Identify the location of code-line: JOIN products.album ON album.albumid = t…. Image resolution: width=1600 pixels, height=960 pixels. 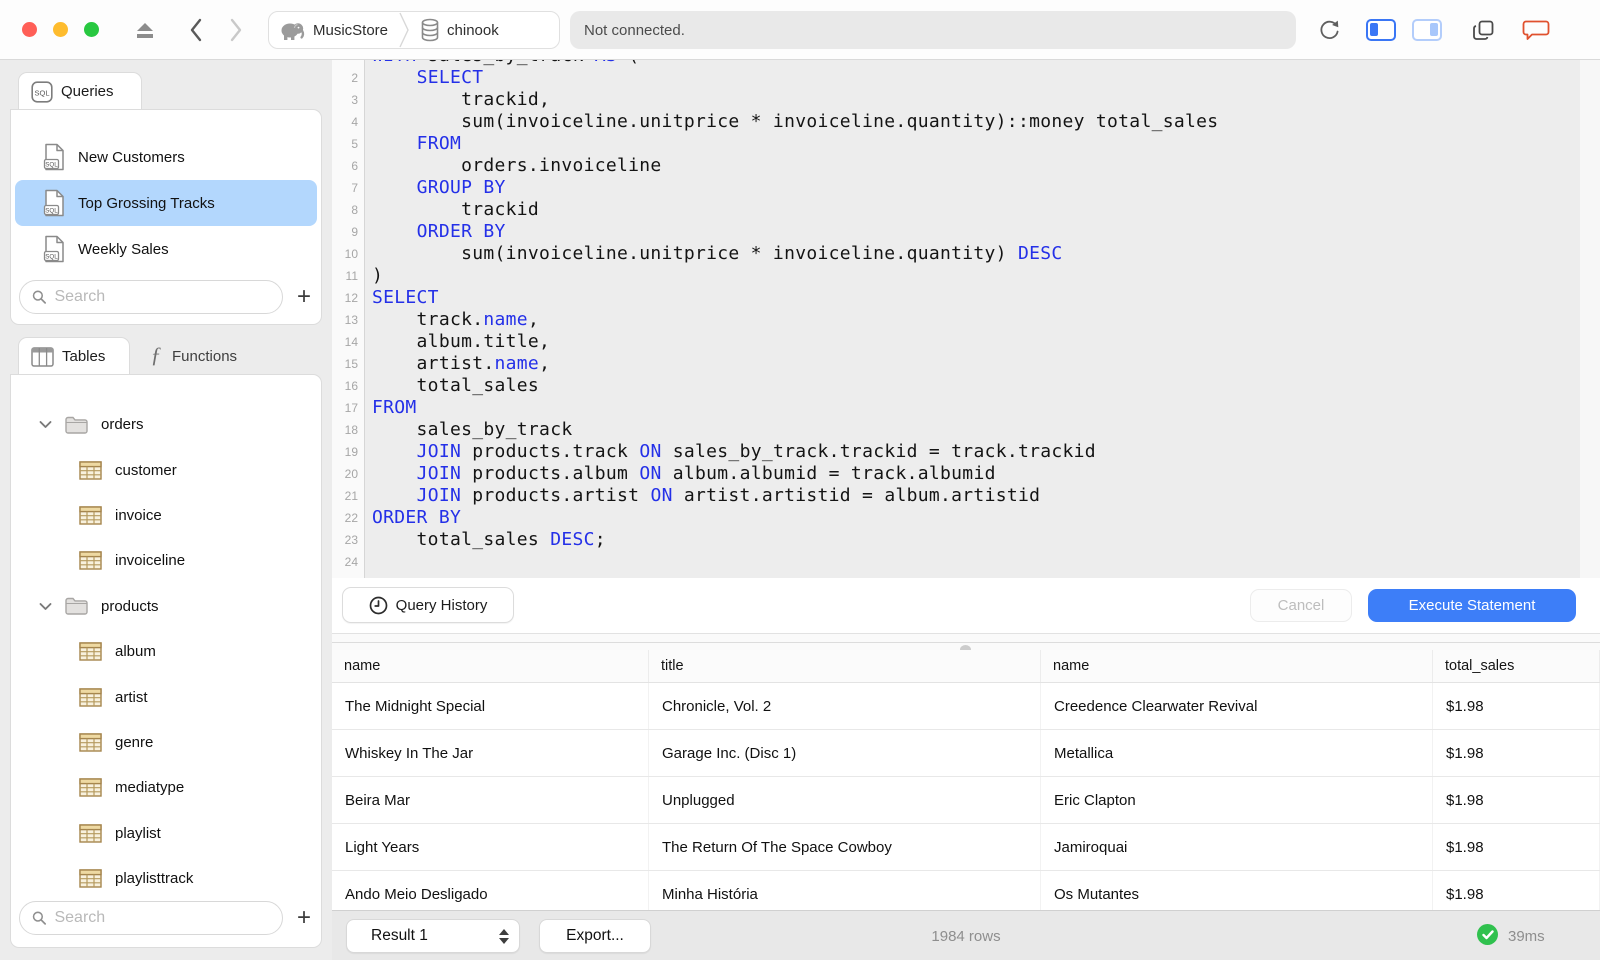
(684, 474).